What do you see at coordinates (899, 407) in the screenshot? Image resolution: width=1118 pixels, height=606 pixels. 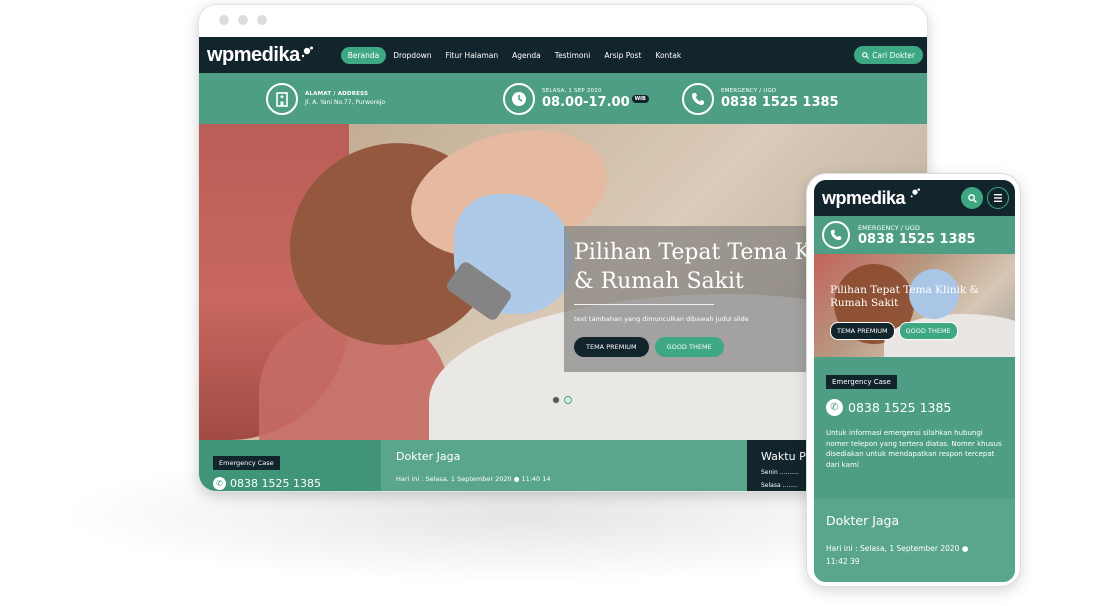 I see `mobile-emergency-case-phone: 0838 1525 1385` at bounding box center [899, 407].